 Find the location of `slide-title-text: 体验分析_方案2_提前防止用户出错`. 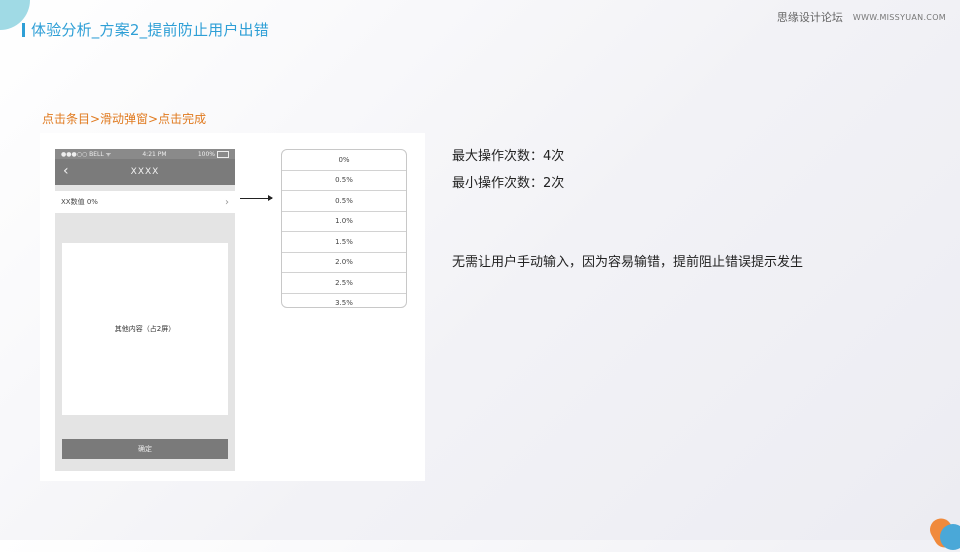

slide-title-text: 体验分析_方案2_提前防止用户出错 is located at coordinates (150, 30).